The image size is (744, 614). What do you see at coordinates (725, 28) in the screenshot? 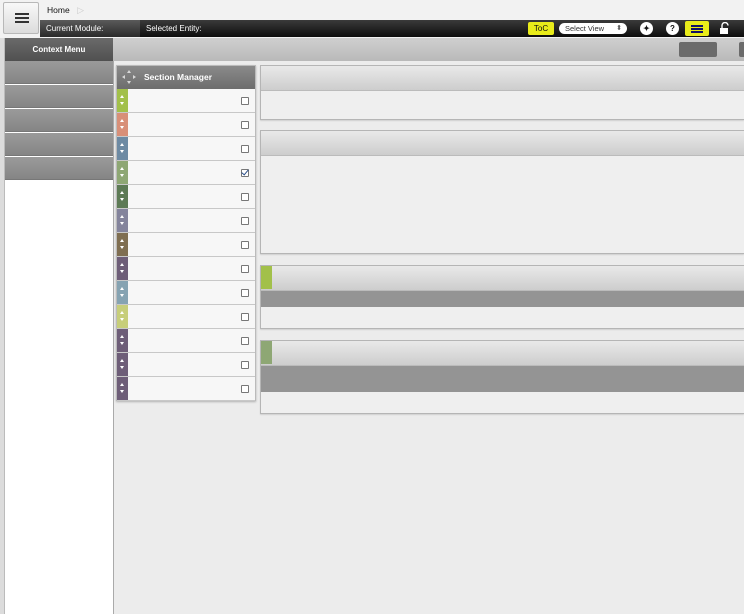
I see `unlock-icon` at bounding box center [725, 28].